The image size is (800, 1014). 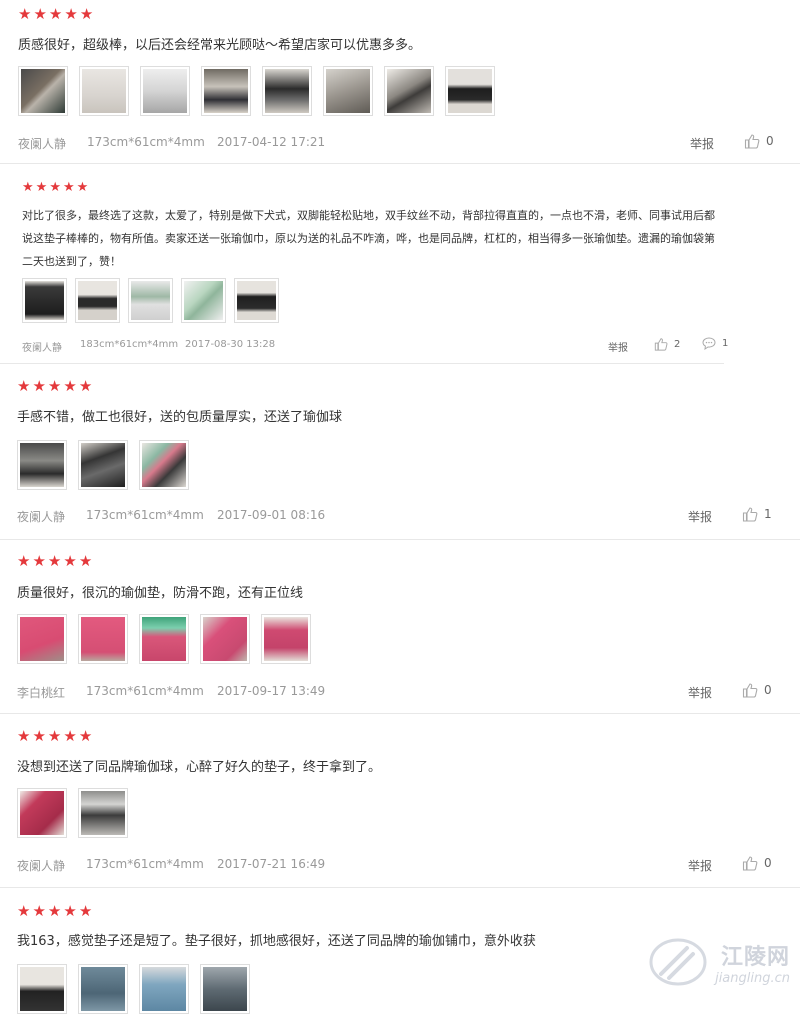 I want to click on review-meta: 李白桃红 173cm*61cm*4mm 2017-09-17 13:49, so click(x=171, y=692).